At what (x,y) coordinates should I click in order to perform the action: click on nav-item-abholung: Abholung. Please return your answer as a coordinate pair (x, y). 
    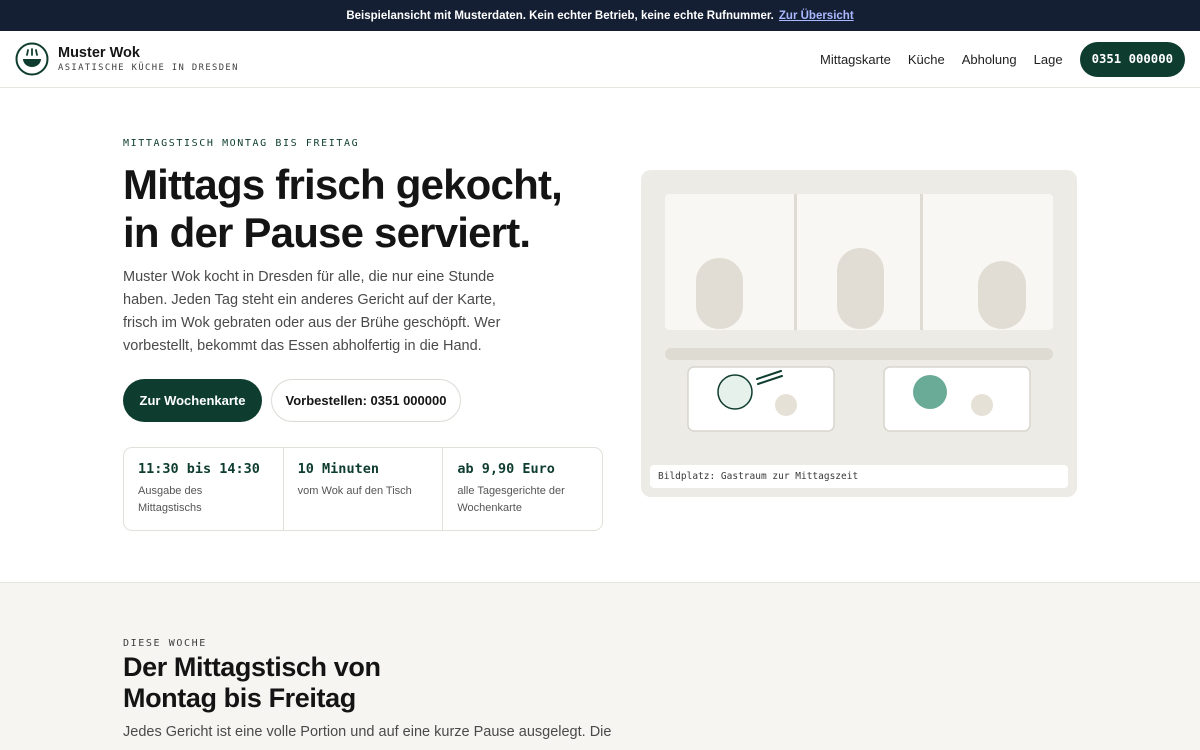
    Looking at the image, I should click on (989, 59).